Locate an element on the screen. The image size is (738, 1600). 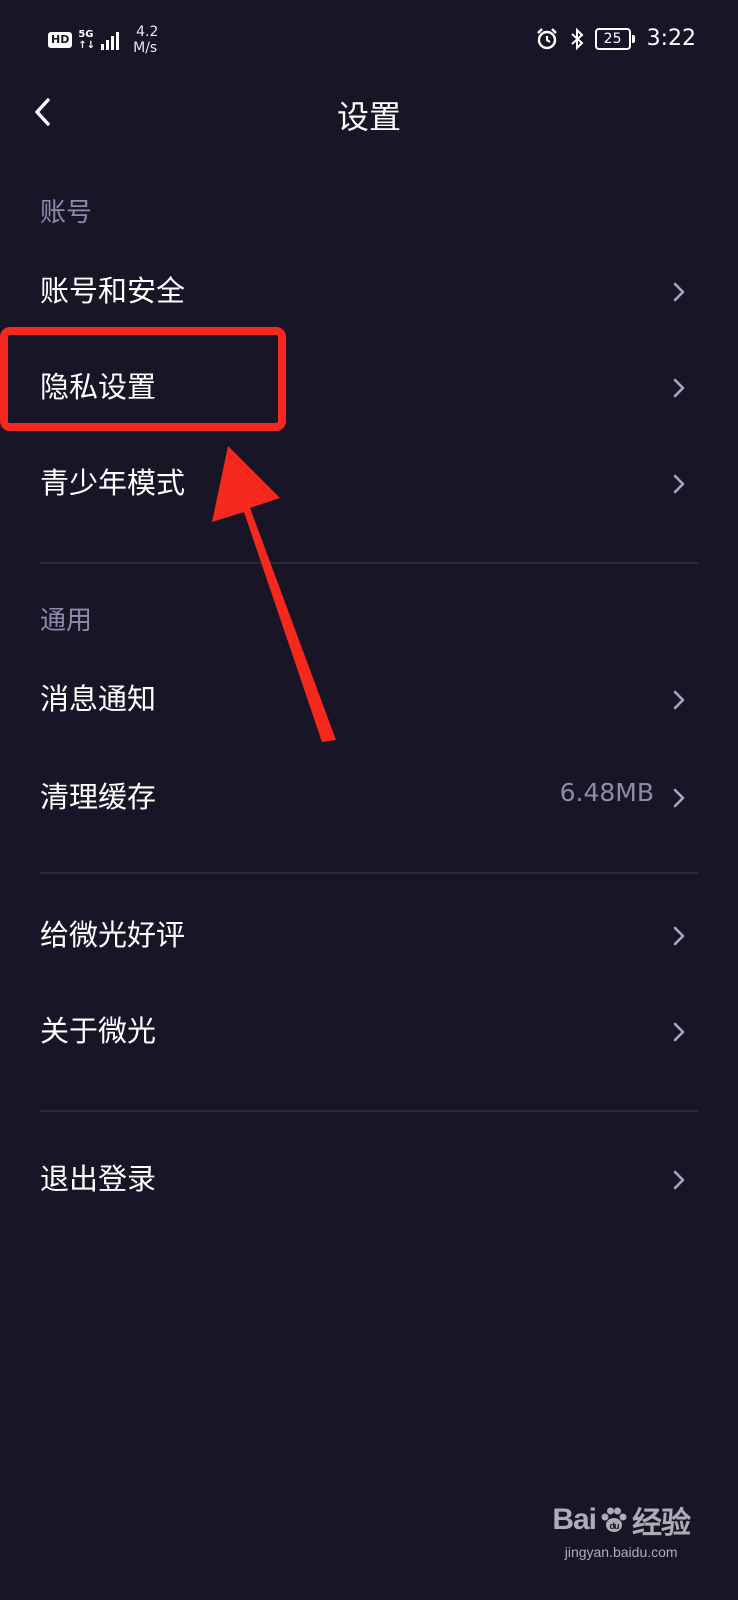
status-bar-right: 25 3:22 is located at coordinates (615, 38).